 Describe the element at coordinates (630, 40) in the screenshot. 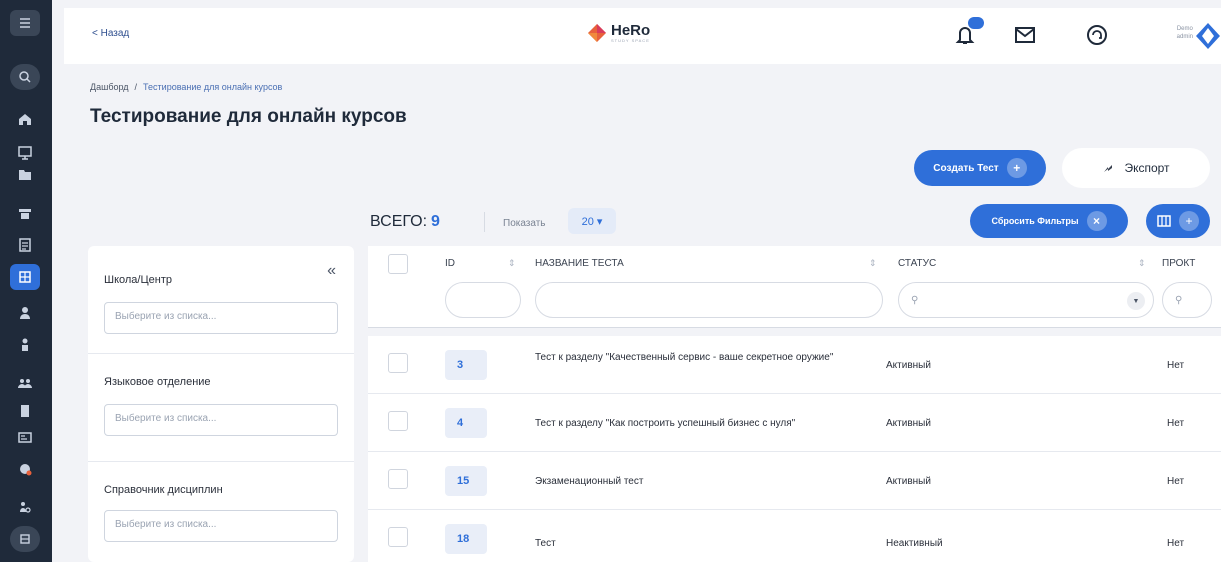

I see `logo-subtitle: STUDY SPACE` at that location.